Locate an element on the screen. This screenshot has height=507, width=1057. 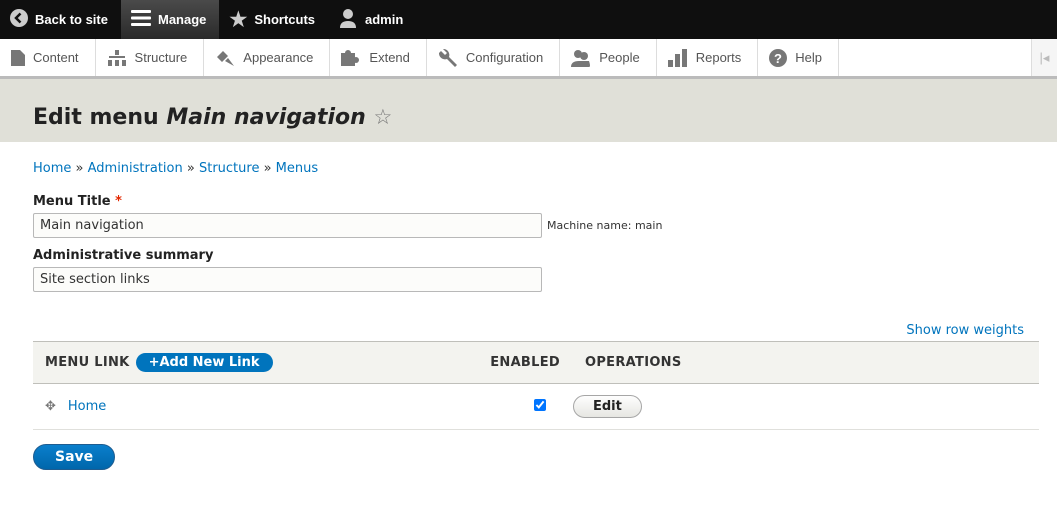
star-icon: ★ is located at coordinates (238, 20).